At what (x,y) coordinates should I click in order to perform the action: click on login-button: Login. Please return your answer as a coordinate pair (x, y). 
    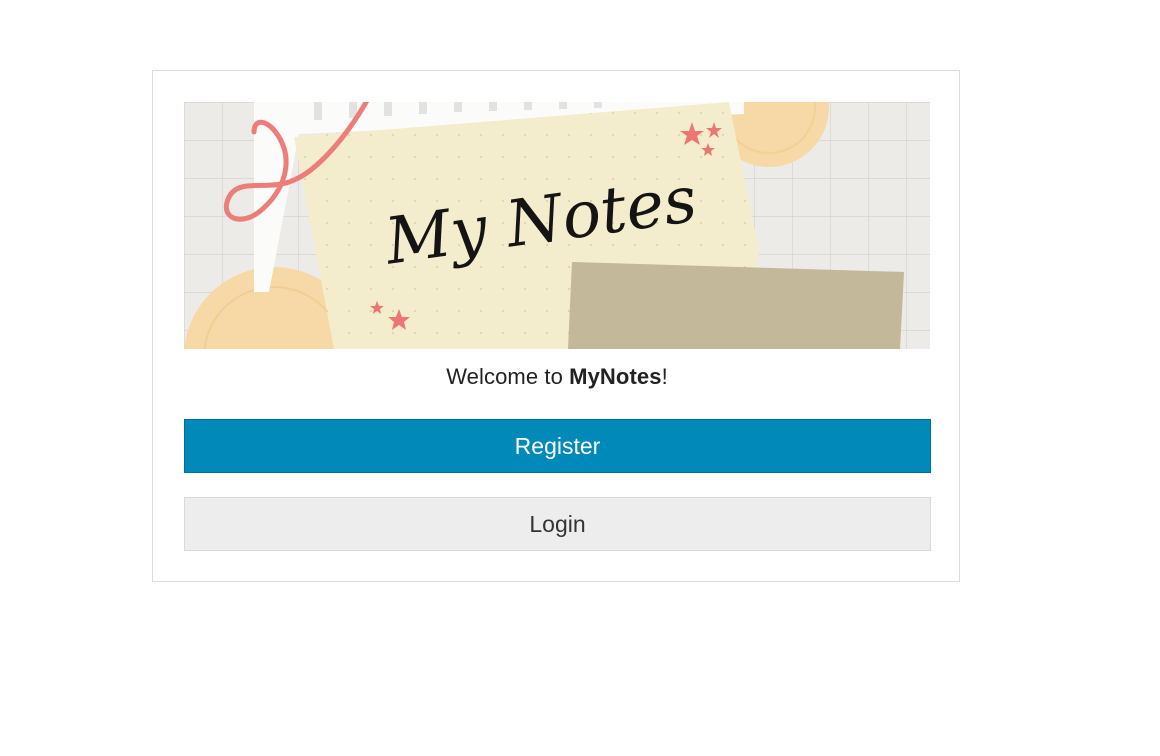
    Looking at the image, I should click on (557, 524).